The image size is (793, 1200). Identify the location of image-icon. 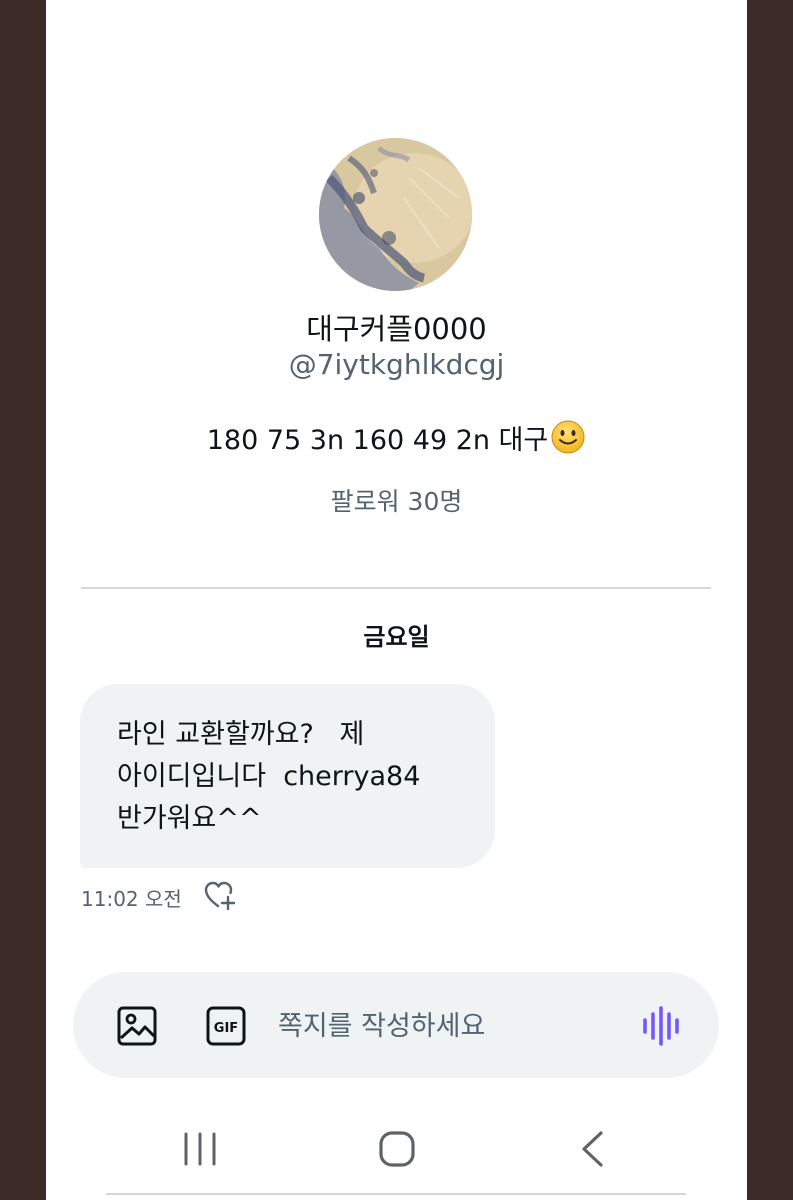
(137, 1026).